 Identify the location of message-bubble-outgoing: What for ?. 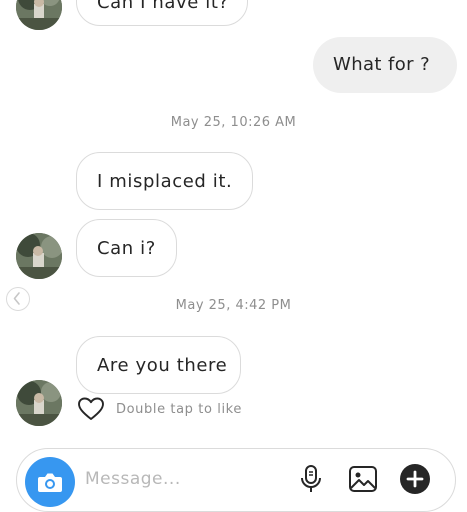
(385, 65).